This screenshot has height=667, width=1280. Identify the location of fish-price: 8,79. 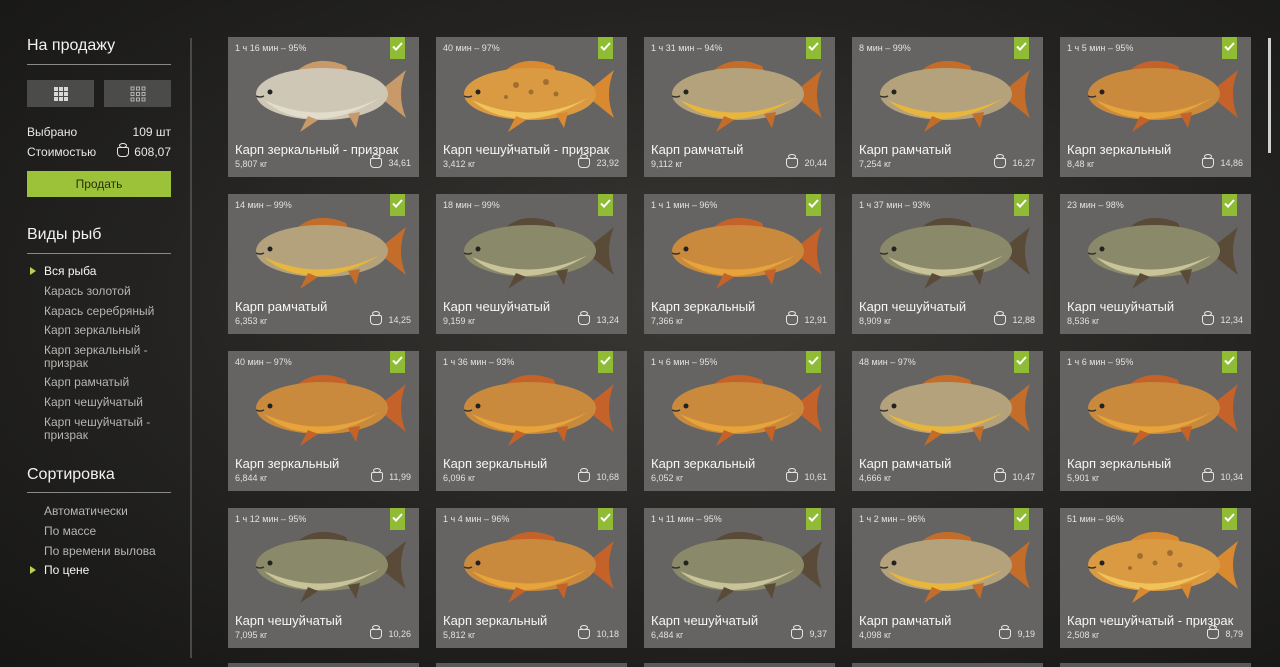
(1225, 632).